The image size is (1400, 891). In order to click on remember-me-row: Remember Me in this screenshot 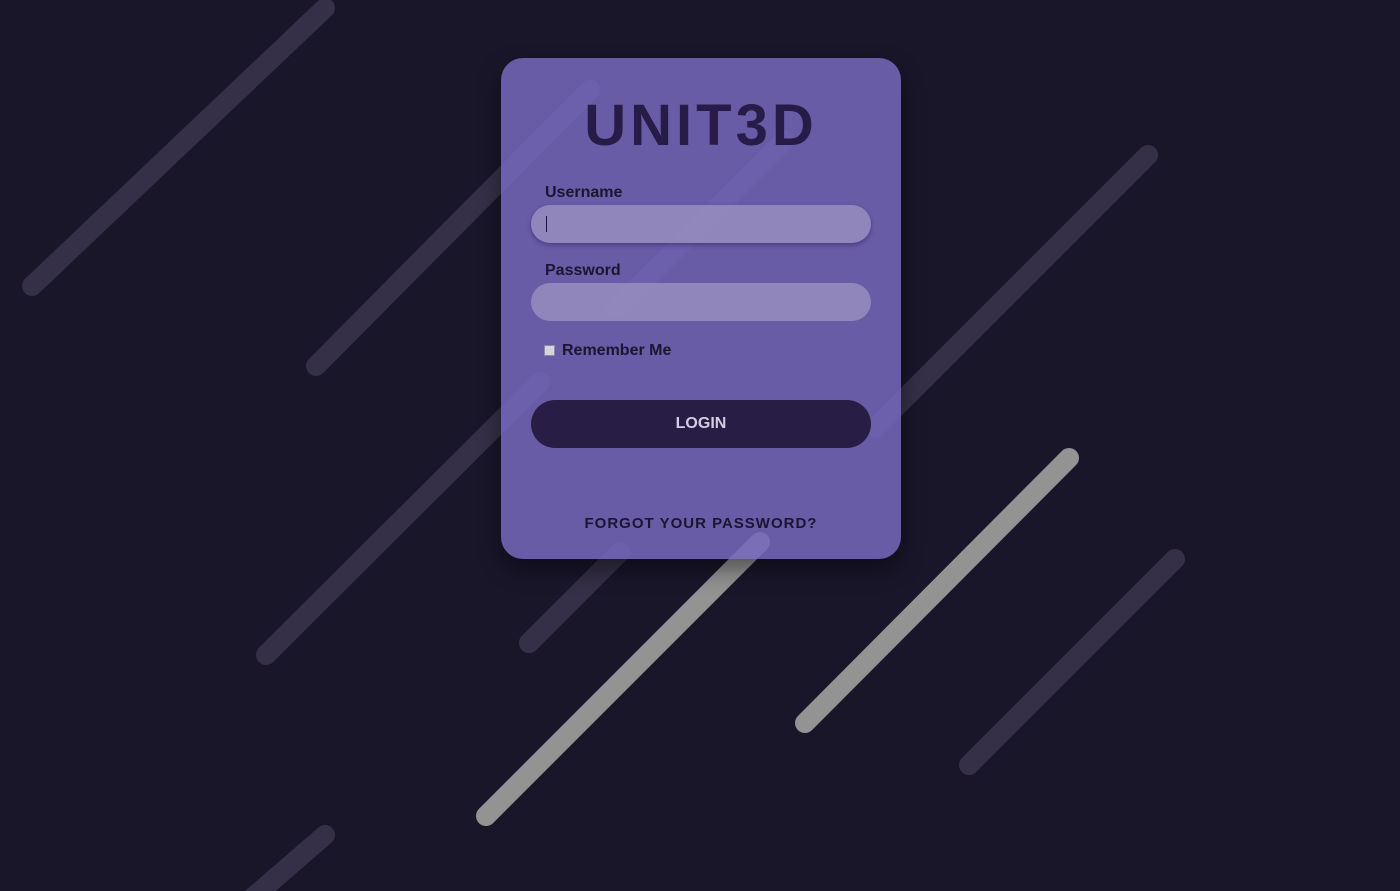, I will do `click(607, 351)`.